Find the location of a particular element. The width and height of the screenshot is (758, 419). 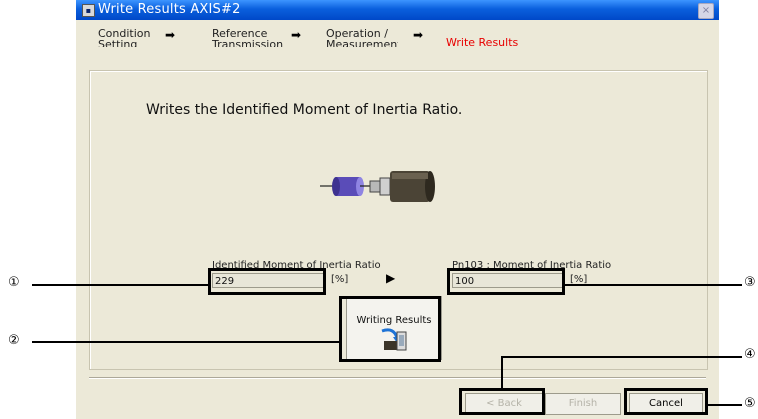

callout-box-identified is located at coordinates (267, 281).